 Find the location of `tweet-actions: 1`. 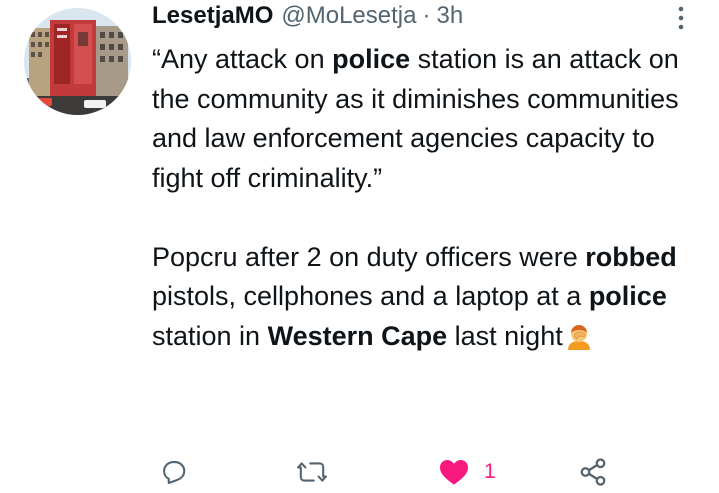

tweet-actions: 1 is located at coordinates (359, 472).